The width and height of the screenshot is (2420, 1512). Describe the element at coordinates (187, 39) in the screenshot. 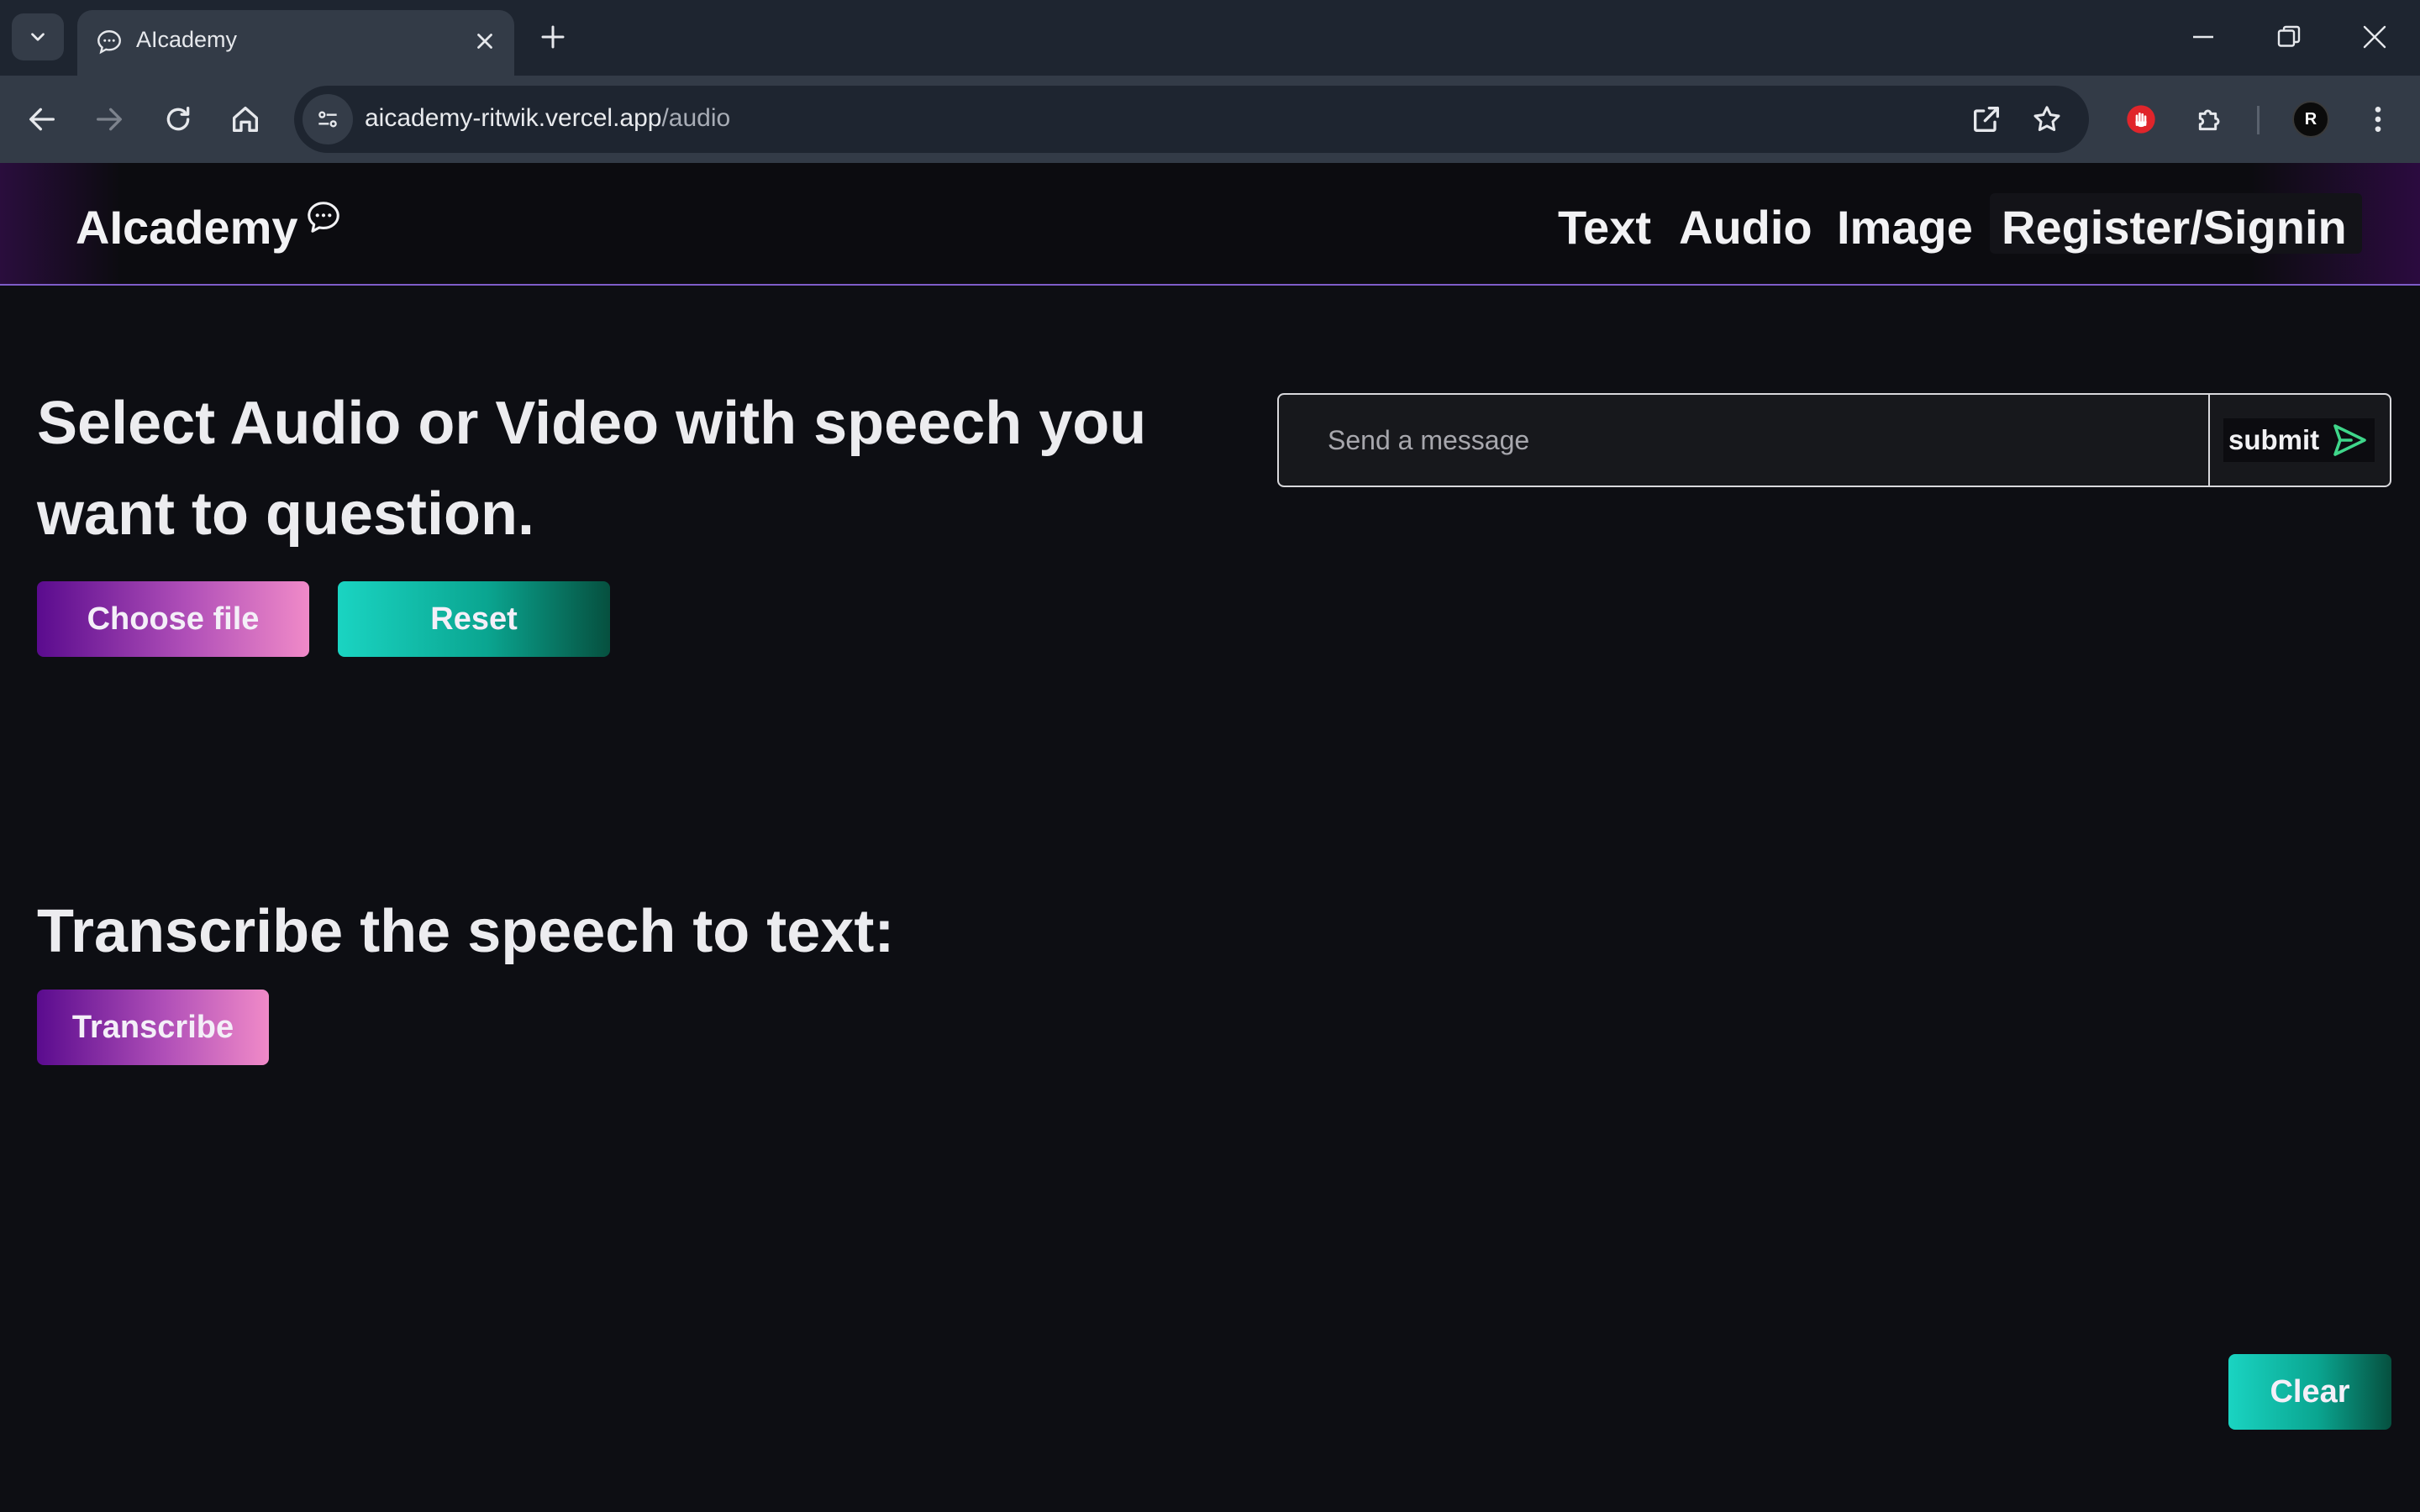

I see `tab-title: AIcademy` at that location.